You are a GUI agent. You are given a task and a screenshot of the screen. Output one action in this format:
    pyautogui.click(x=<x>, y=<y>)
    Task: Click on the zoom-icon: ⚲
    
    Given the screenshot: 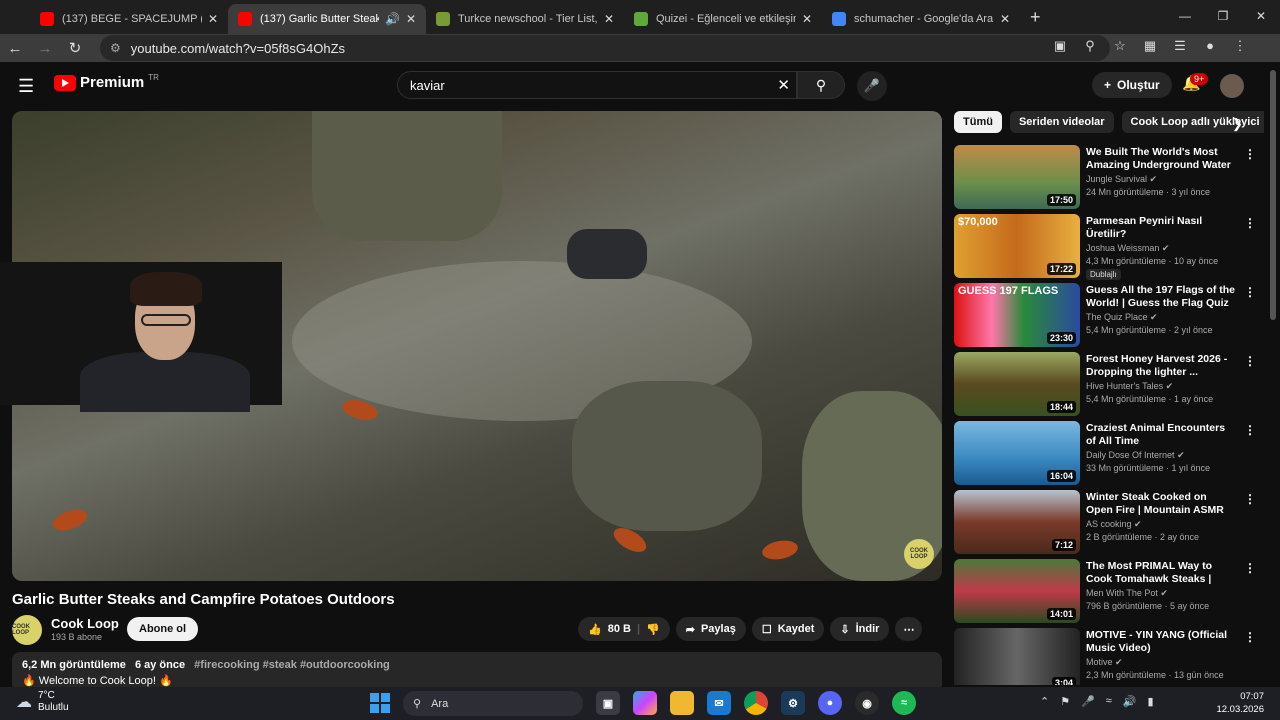 What is the action you would take?
    pyautogui.click(x=1090, y=46)
    